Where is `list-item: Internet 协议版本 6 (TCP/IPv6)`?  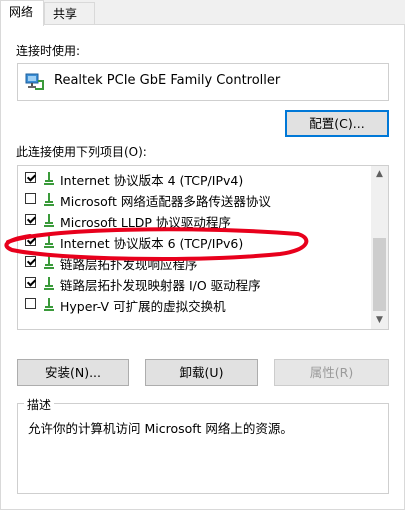 list-item: Internet 协议版本 6 (TCP/IPv6) is located at coordinates (195, 241).